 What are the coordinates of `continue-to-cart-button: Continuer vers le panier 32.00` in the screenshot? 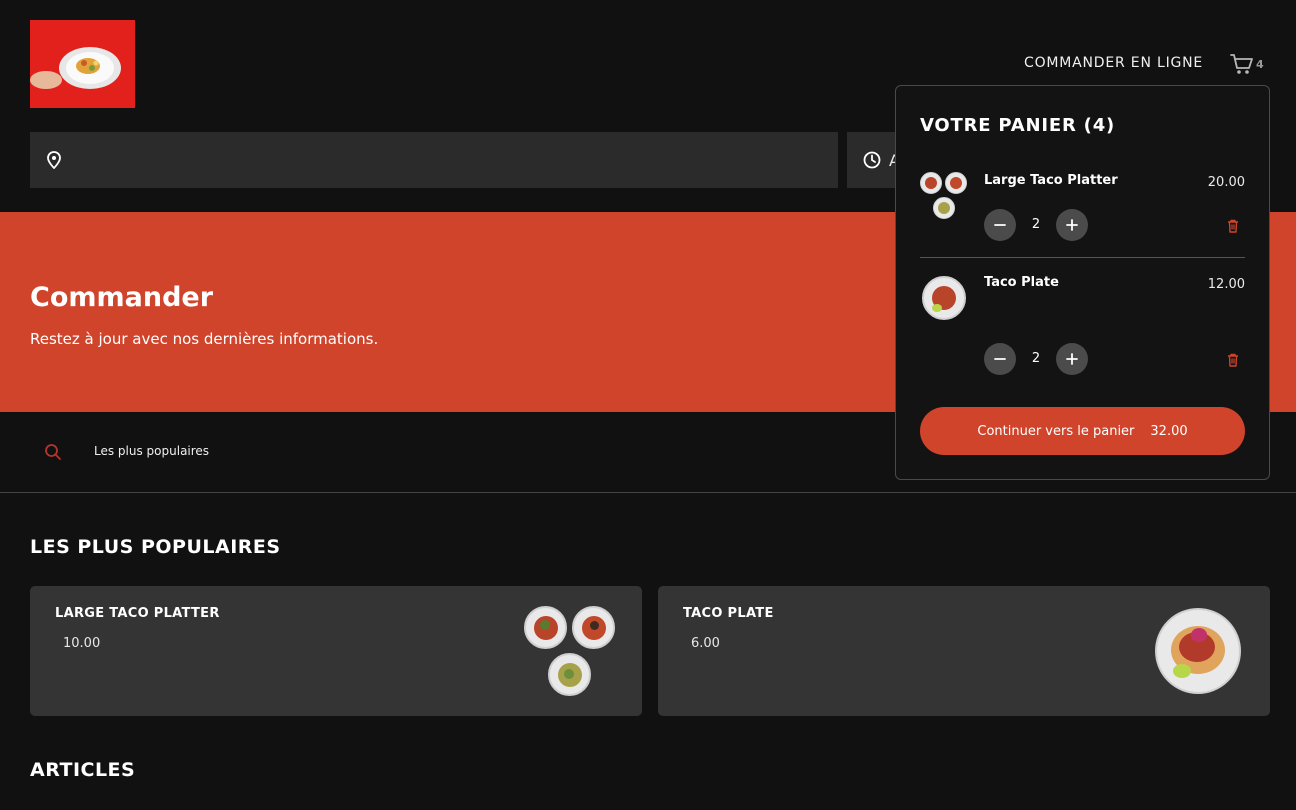 It's located at (1082, 431).